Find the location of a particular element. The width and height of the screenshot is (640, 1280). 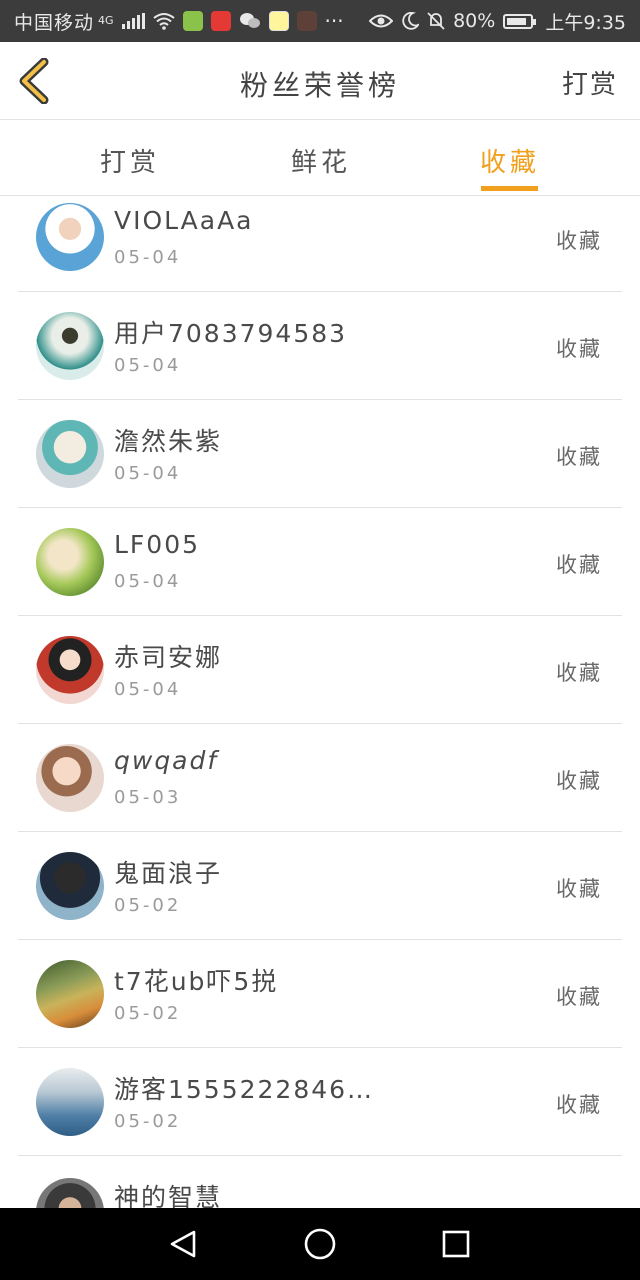

tab-favorites: 收藏 is located at coordinates (510, 160).